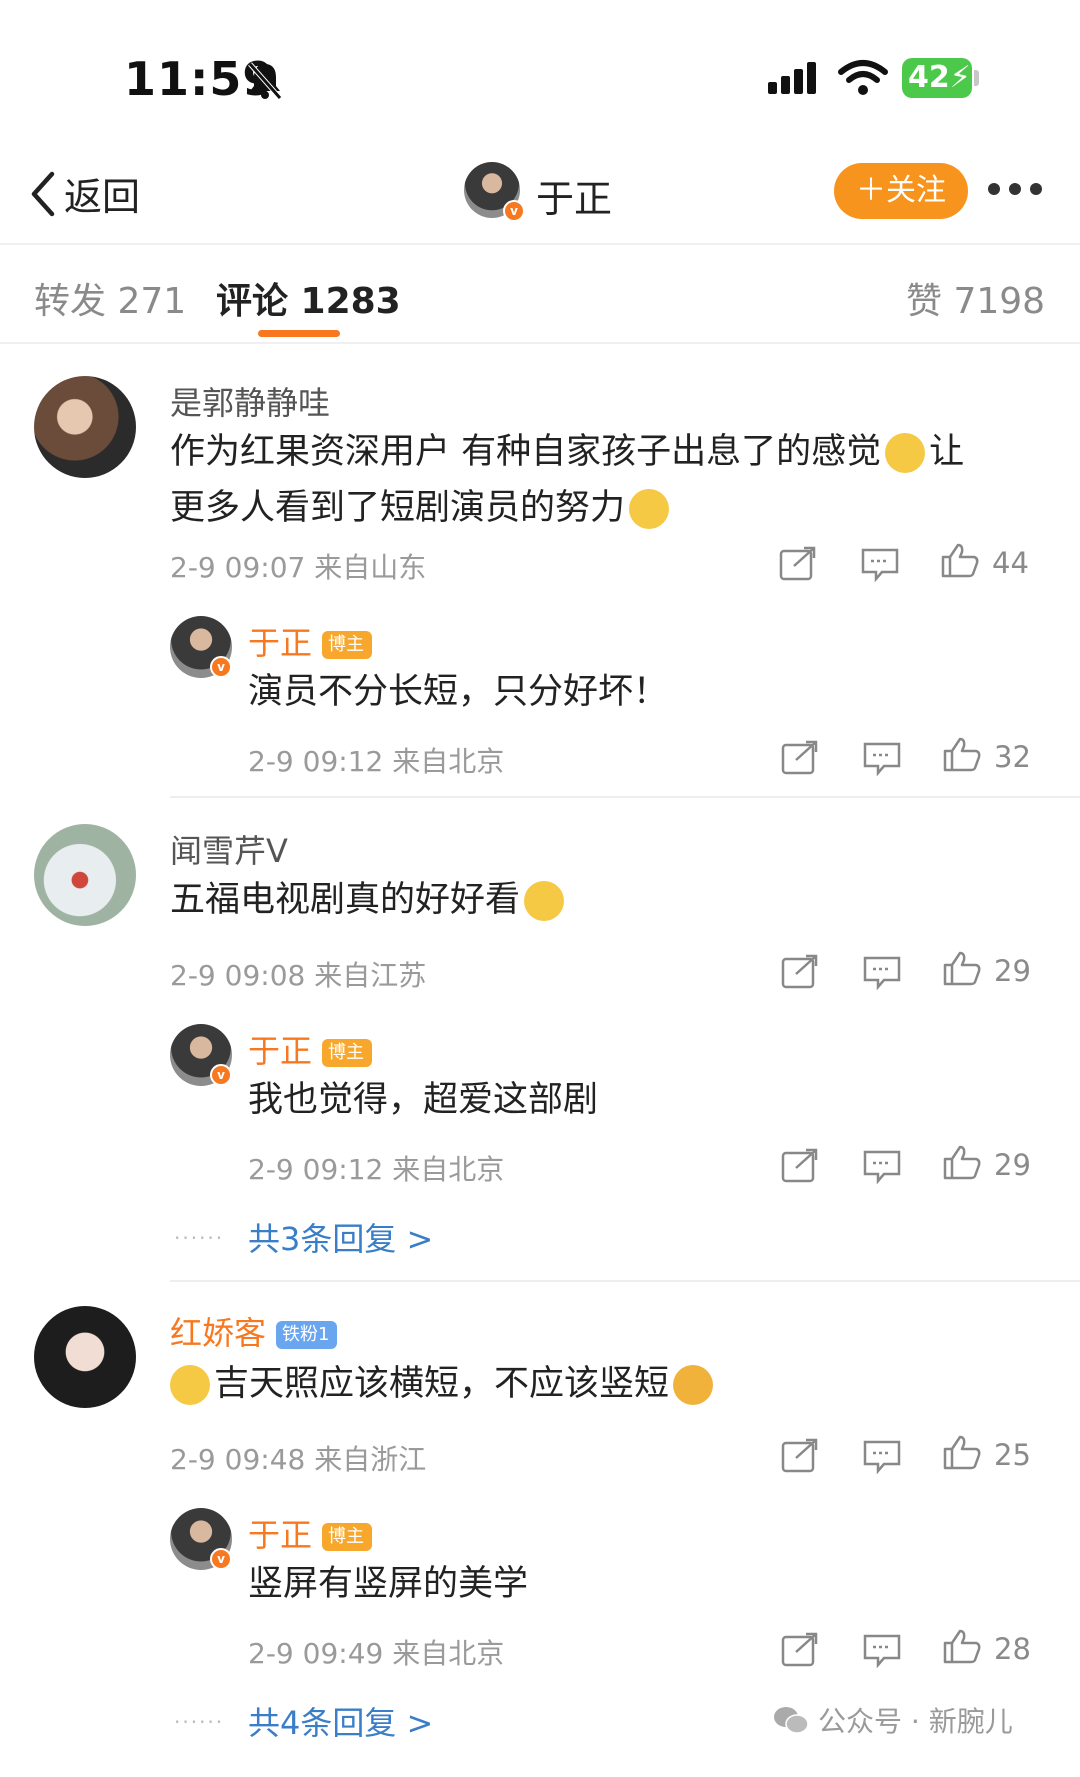 Image resolution: width=1080 pixels, height=1777 pixels. I want to click on crying-emoji-icon, so click(905, 453).